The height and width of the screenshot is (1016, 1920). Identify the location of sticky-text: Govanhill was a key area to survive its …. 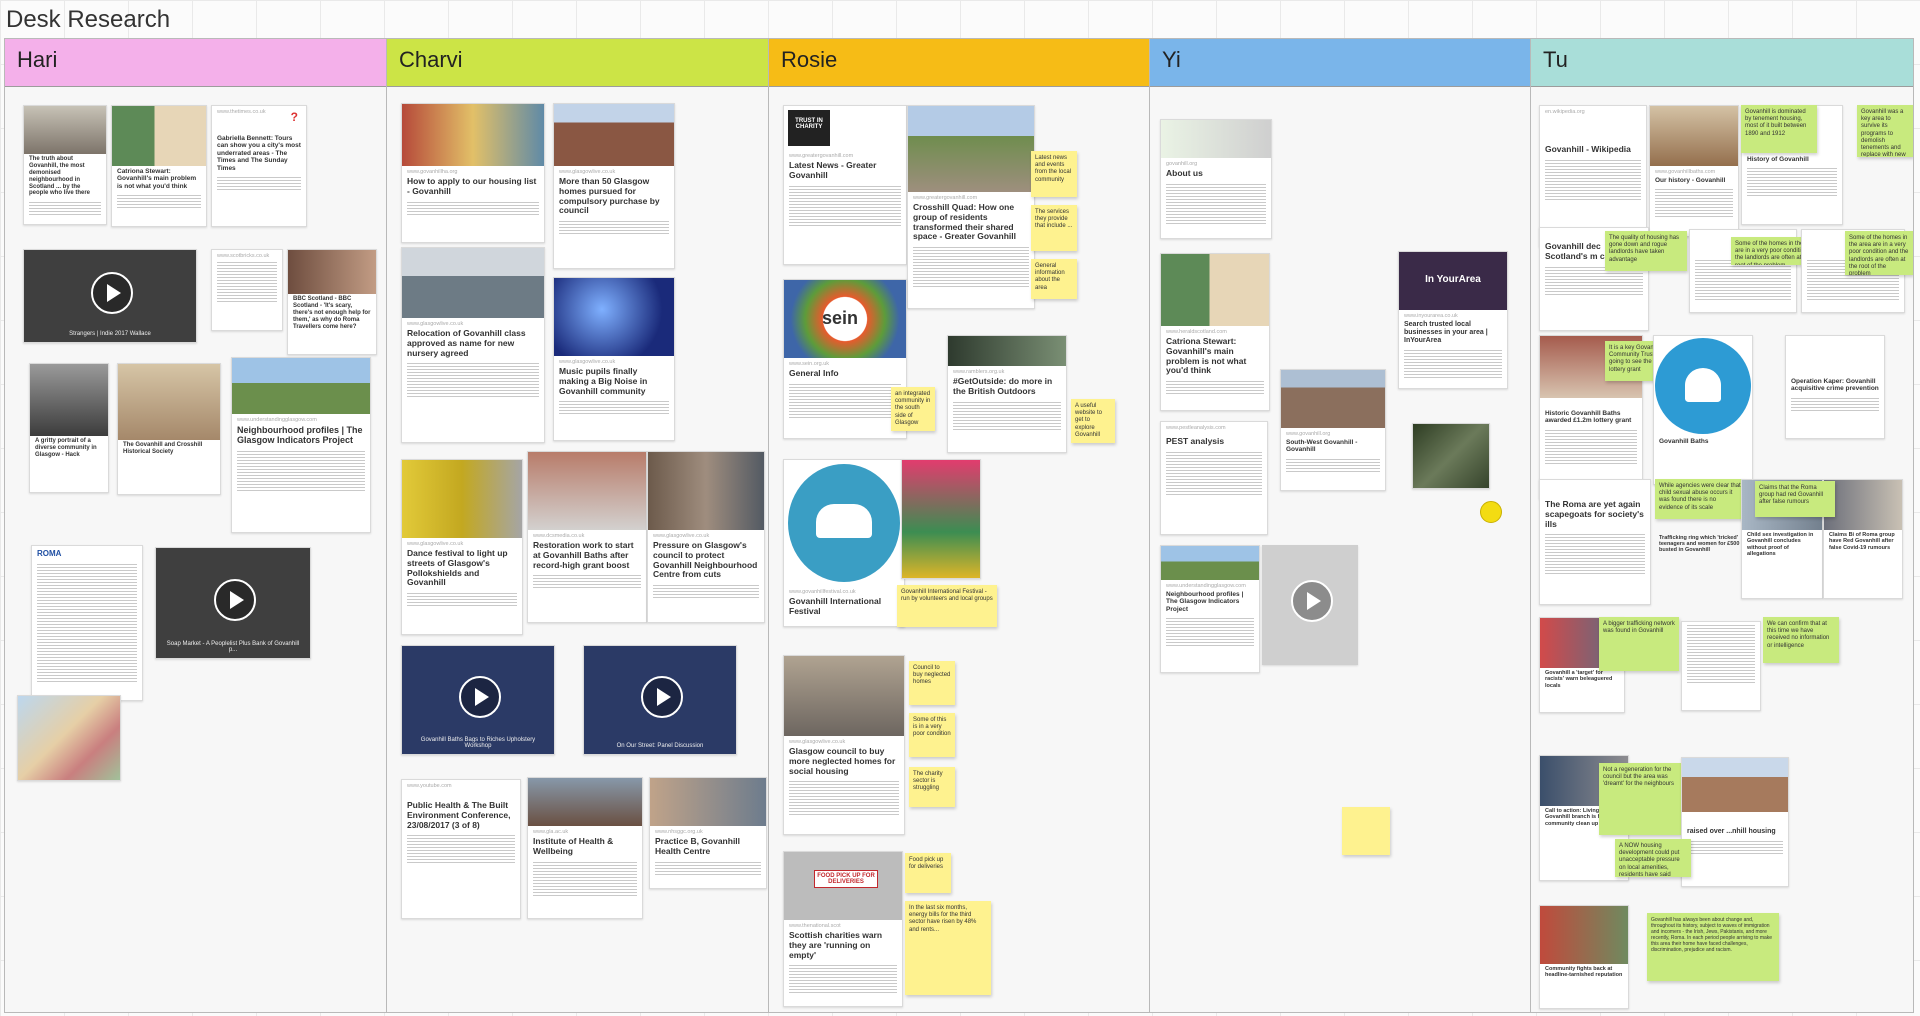
(1883, 133).